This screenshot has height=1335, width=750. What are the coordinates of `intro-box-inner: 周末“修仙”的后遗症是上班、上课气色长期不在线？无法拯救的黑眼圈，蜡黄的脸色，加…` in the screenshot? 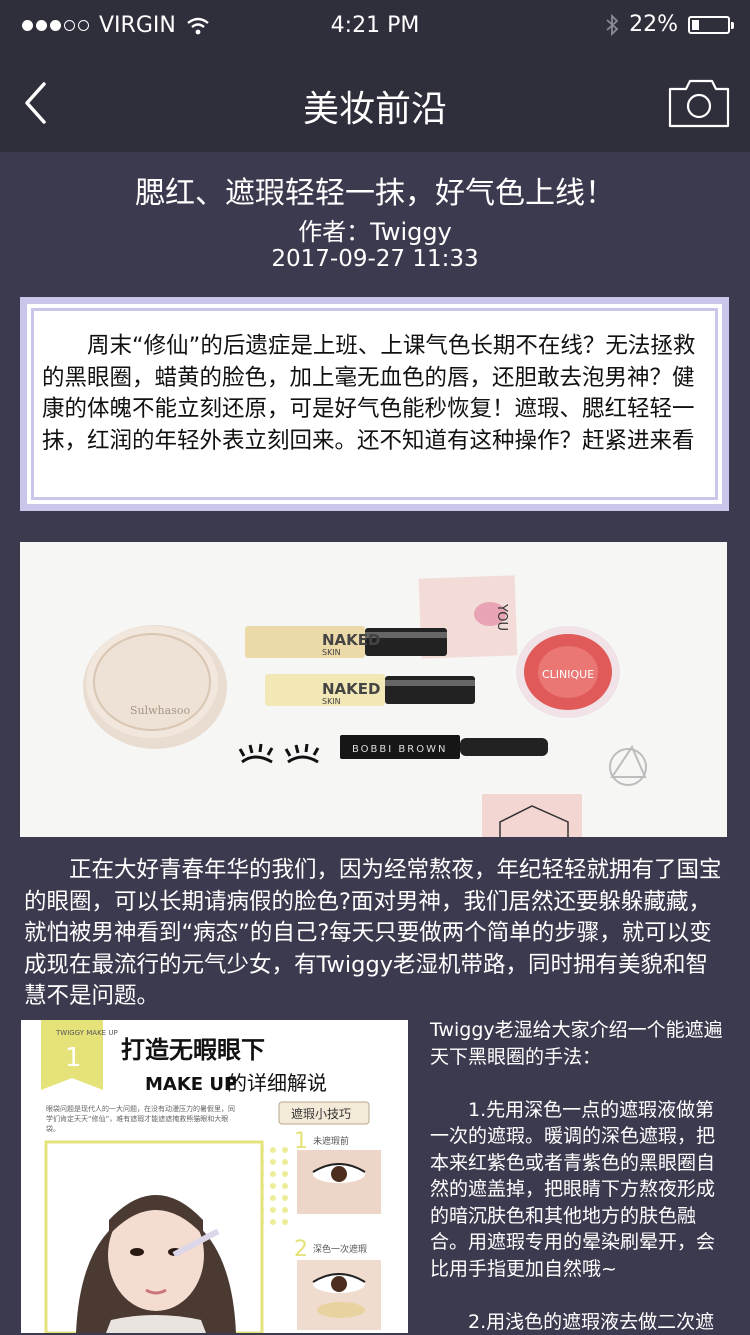 It's located at (374, 404).